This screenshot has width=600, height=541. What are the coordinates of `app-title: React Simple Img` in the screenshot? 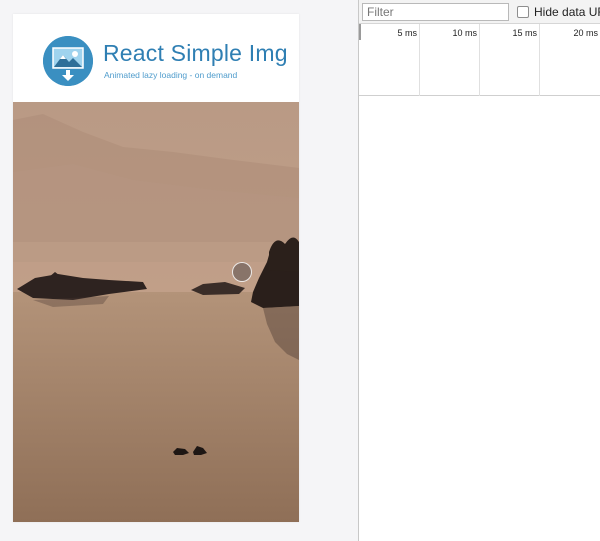 It's located at (195, 53).